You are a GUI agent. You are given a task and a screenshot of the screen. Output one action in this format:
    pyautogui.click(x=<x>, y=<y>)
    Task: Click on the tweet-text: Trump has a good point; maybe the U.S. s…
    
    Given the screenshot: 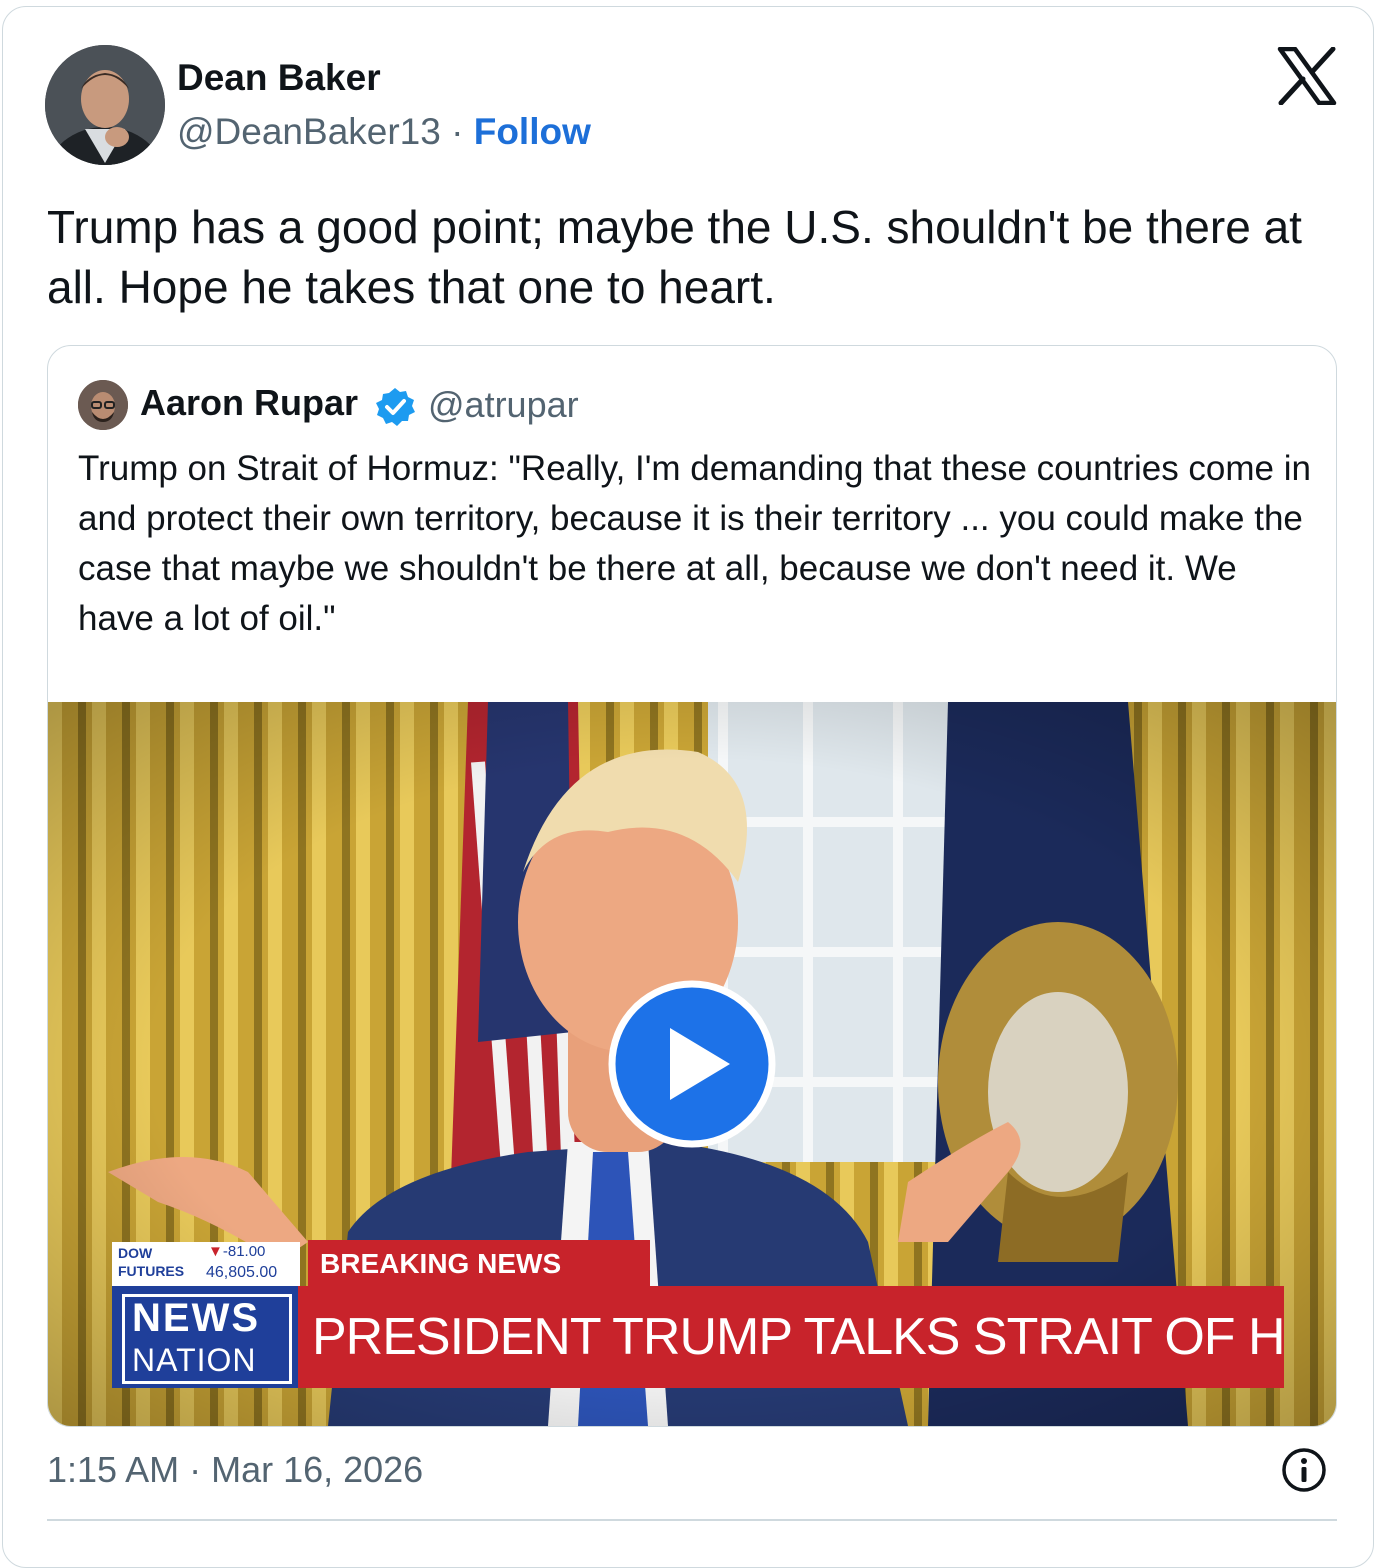 What is the action you would take?
    pyautogui.click(x=674, y=257)
    